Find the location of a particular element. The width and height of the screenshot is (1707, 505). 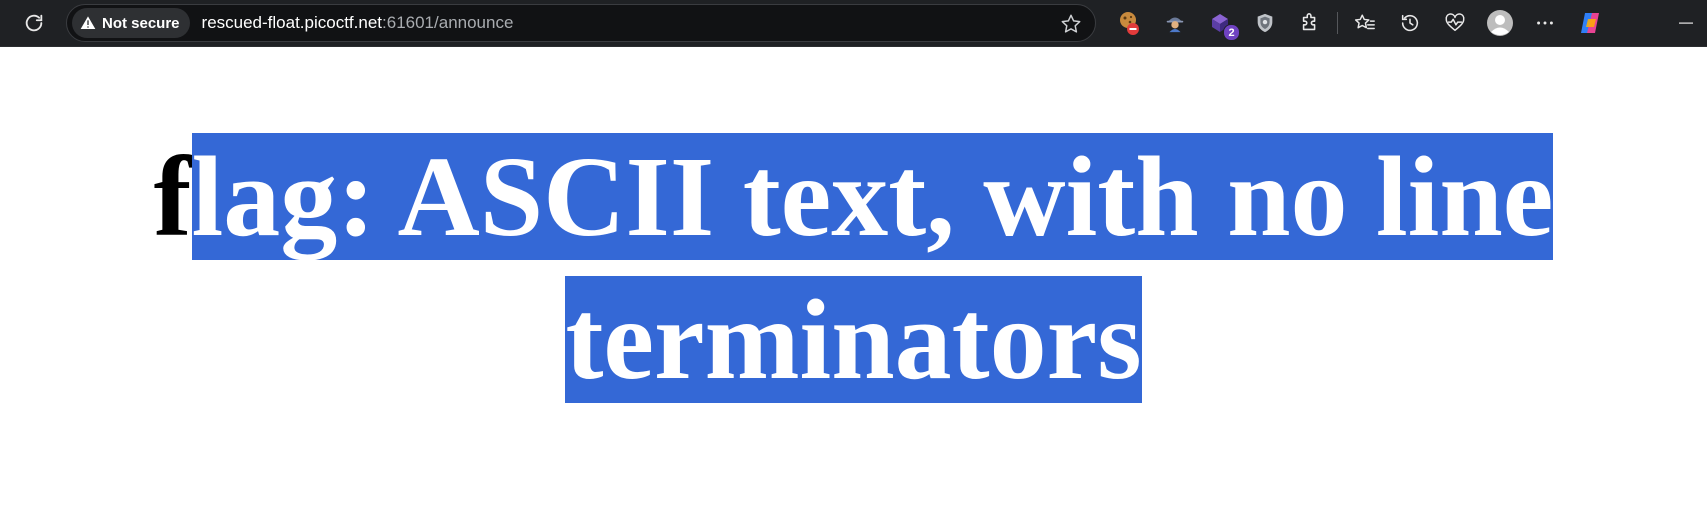

heartbeat-icon is located at coordinates (1455, 22).